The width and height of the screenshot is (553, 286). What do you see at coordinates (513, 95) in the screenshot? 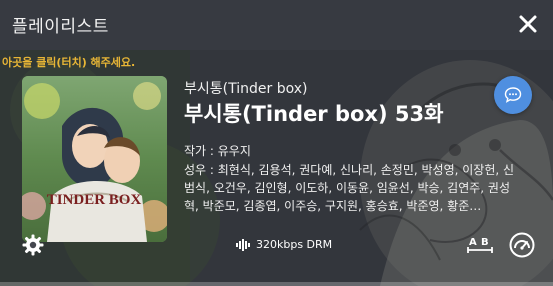
I see `chat-bubble-icon` at bounding box center [513, 95].